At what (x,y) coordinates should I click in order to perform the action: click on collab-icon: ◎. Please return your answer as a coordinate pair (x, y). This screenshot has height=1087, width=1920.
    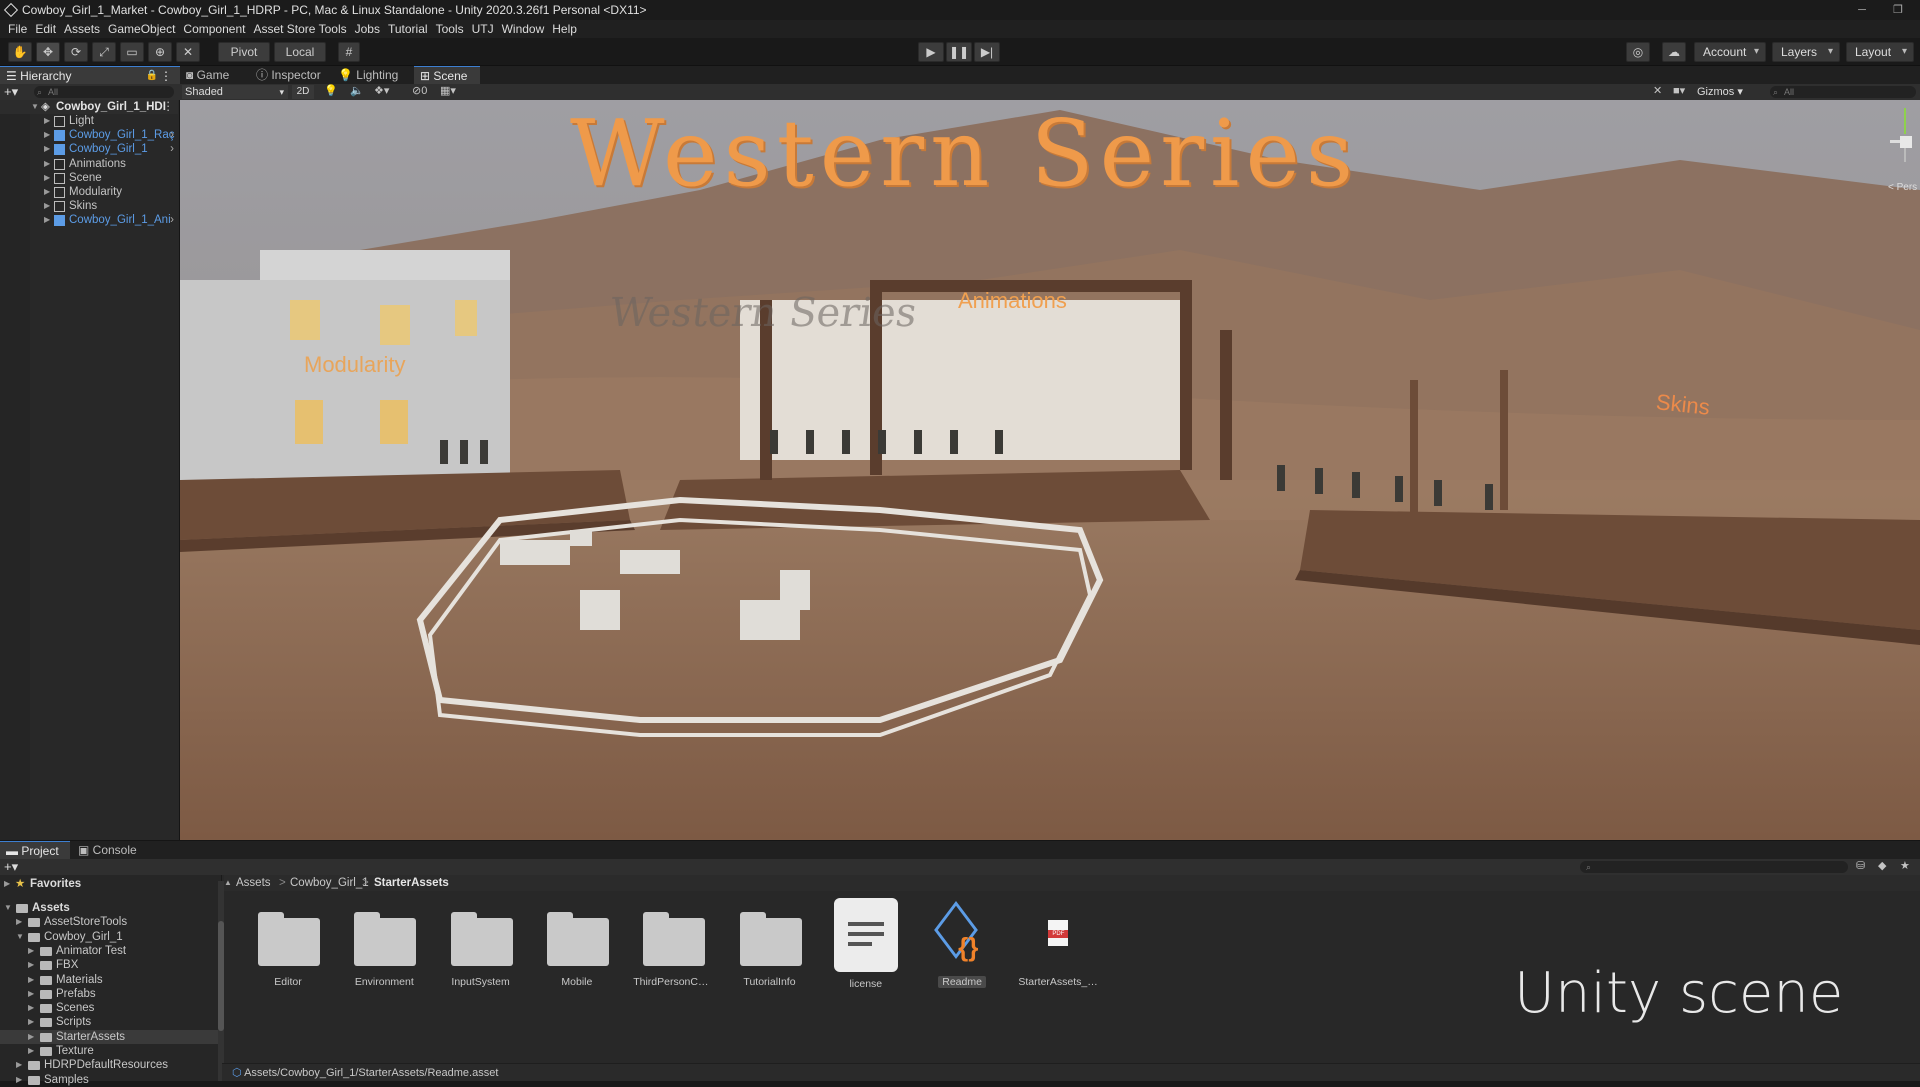
    Looking at the image, I should click on (1638, 52).